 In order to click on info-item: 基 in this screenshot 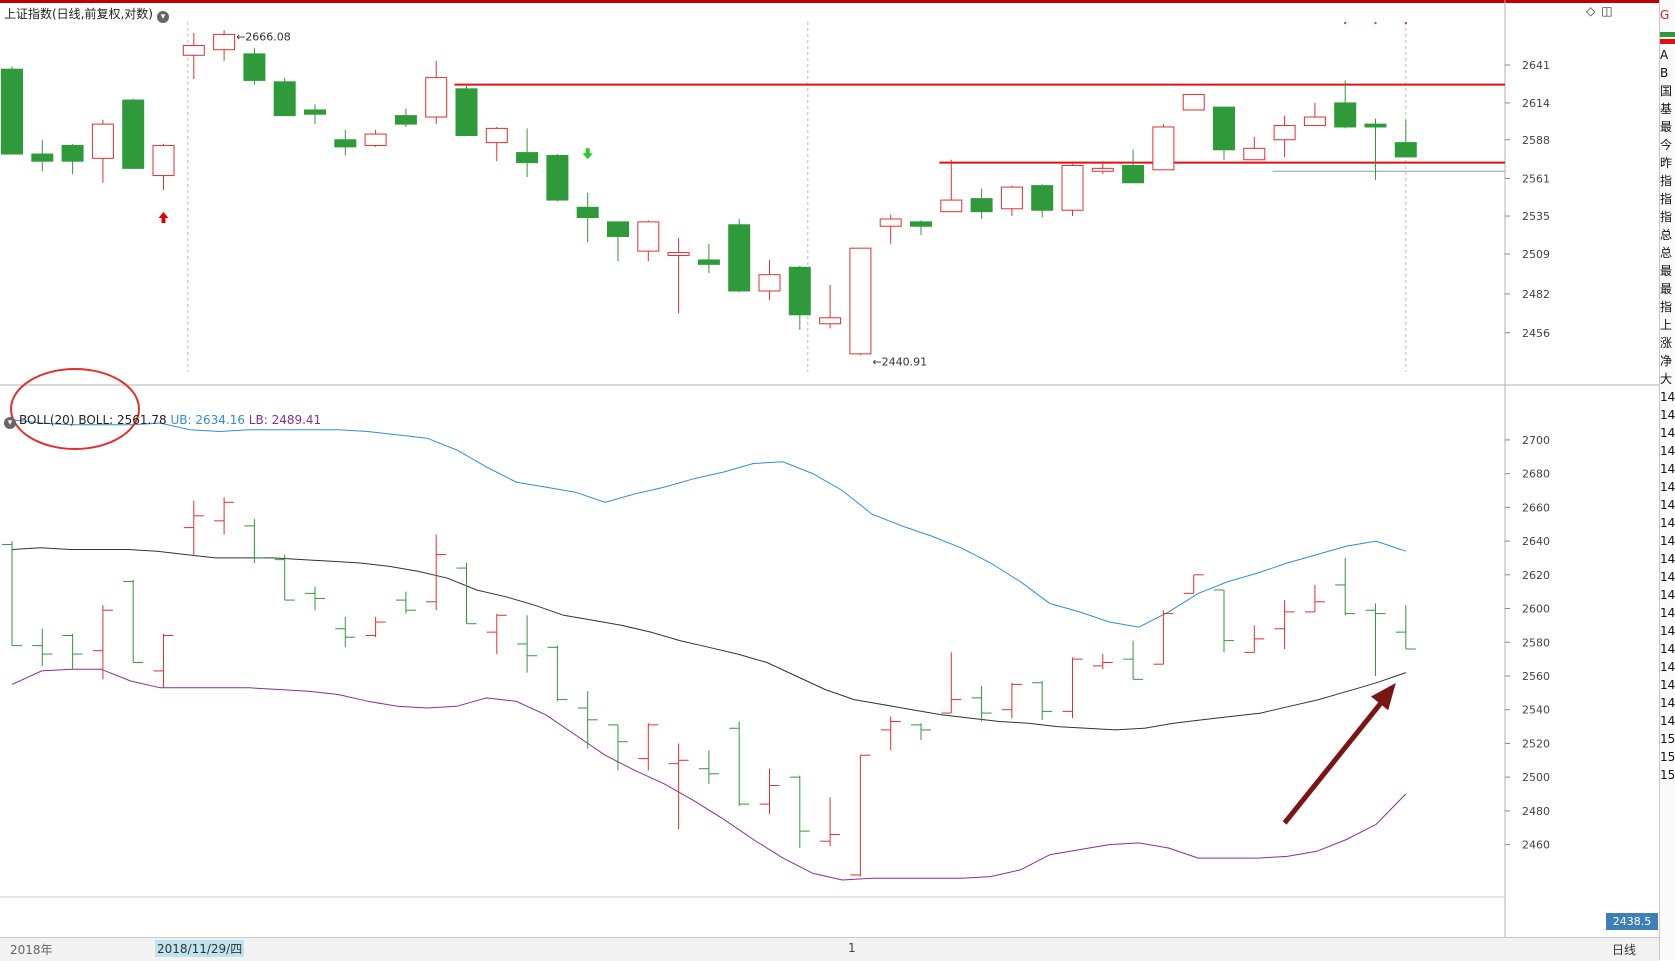, I will do `click(1666, 109)`.